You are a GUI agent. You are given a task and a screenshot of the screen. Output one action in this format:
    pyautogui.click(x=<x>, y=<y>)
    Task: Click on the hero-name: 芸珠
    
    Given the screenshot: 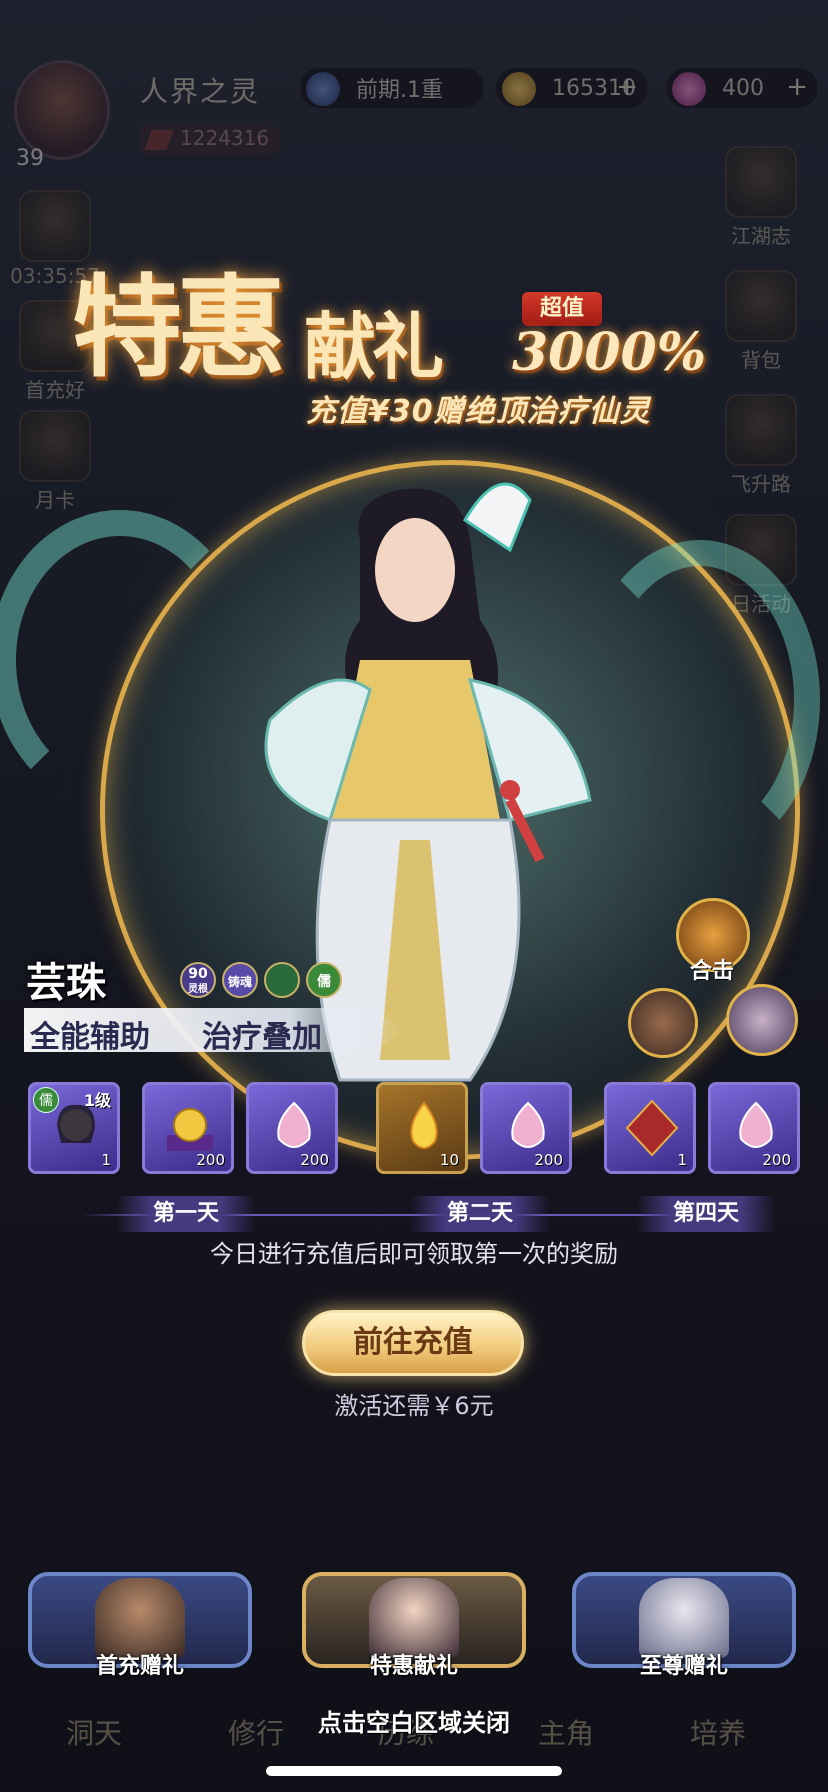 What is the action you would take?
    pyautogui.click(x=66, y=983)
    